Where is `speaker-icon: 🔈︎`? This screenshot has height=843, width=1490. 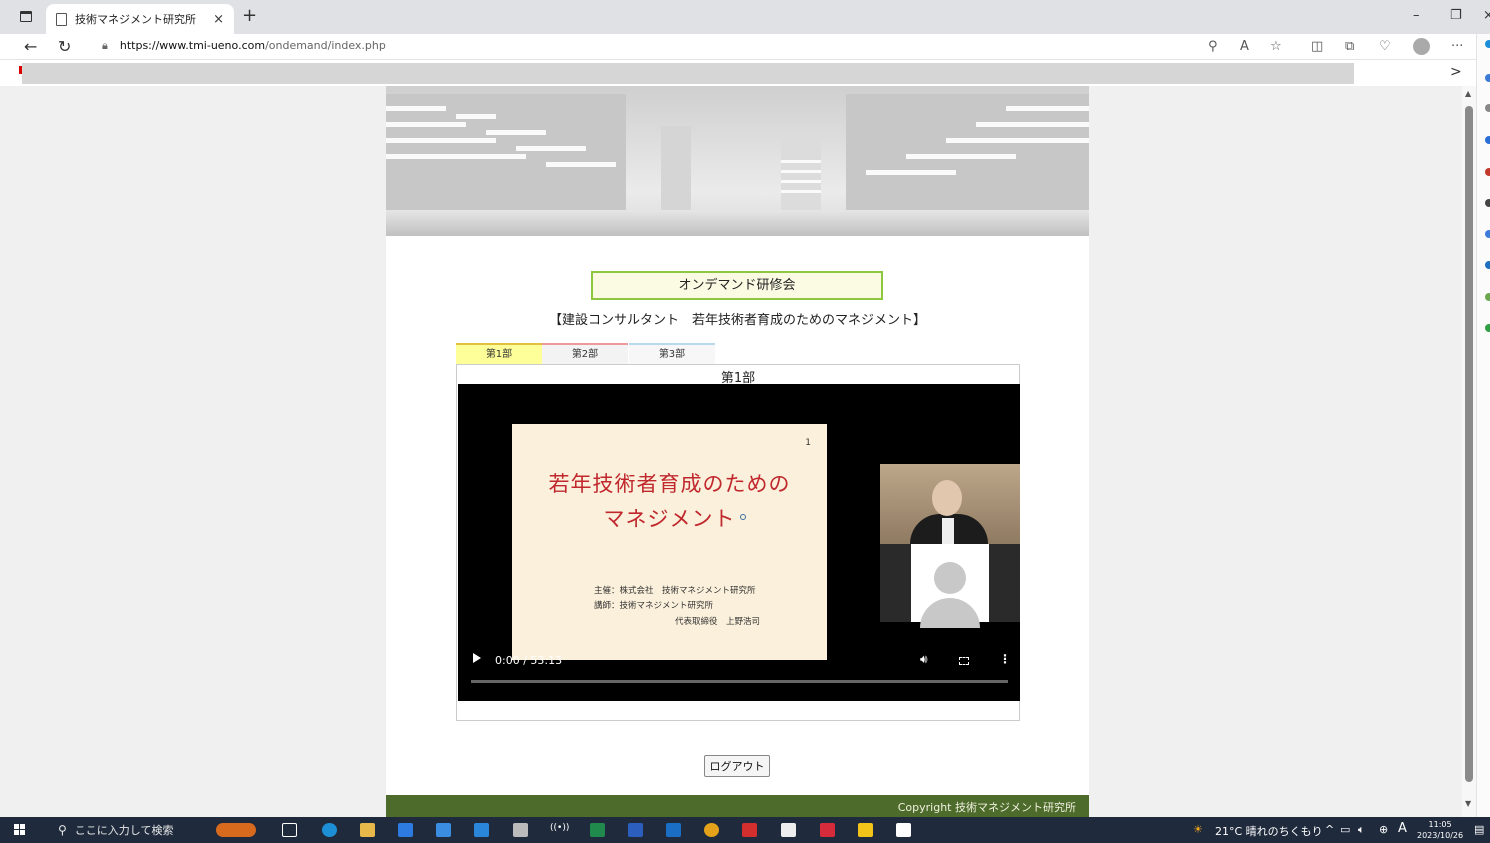 speaker-icon: 🔈︎ is located at coordinates (1361, 830).